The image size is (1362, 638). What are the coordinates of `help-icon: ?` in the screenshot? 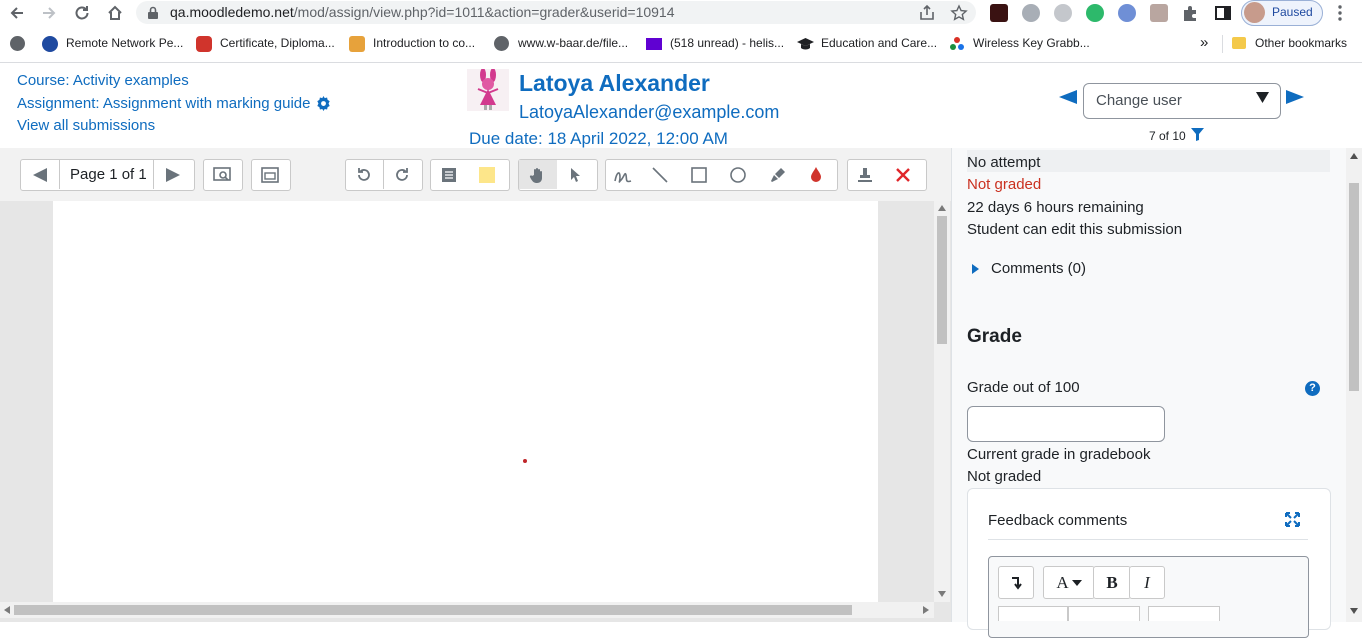 It's located at (1312, 388).